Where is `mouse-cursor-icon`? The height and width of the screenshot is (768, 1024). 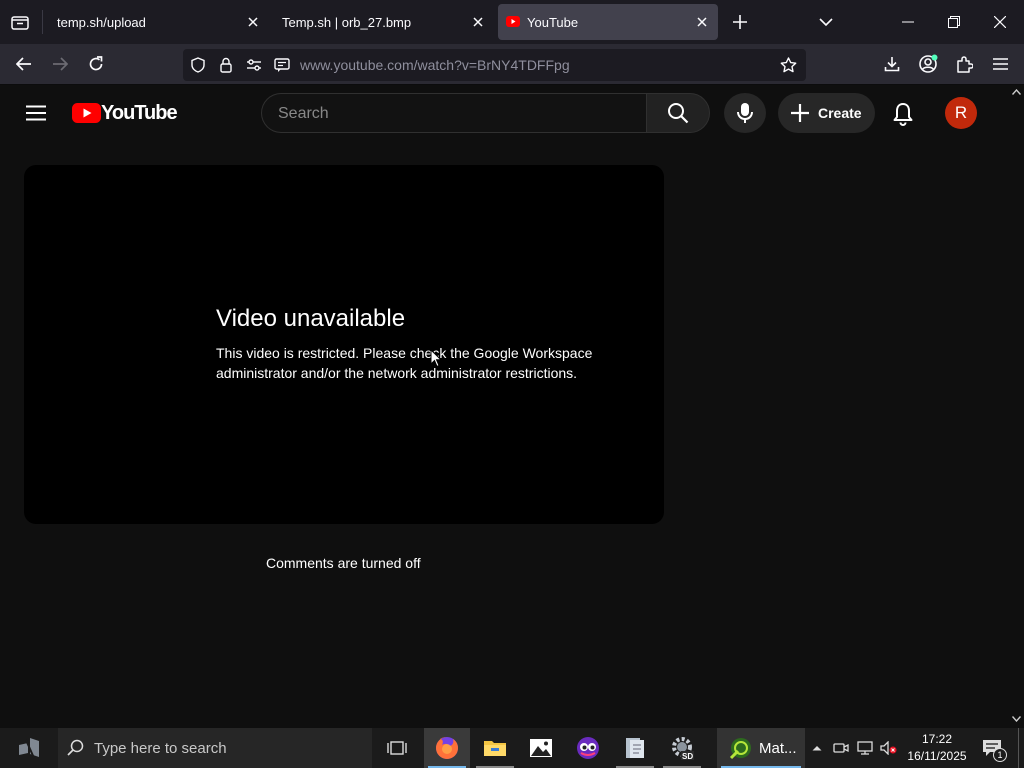
mouse-cursor-icon is located at coordinates (436, 358).